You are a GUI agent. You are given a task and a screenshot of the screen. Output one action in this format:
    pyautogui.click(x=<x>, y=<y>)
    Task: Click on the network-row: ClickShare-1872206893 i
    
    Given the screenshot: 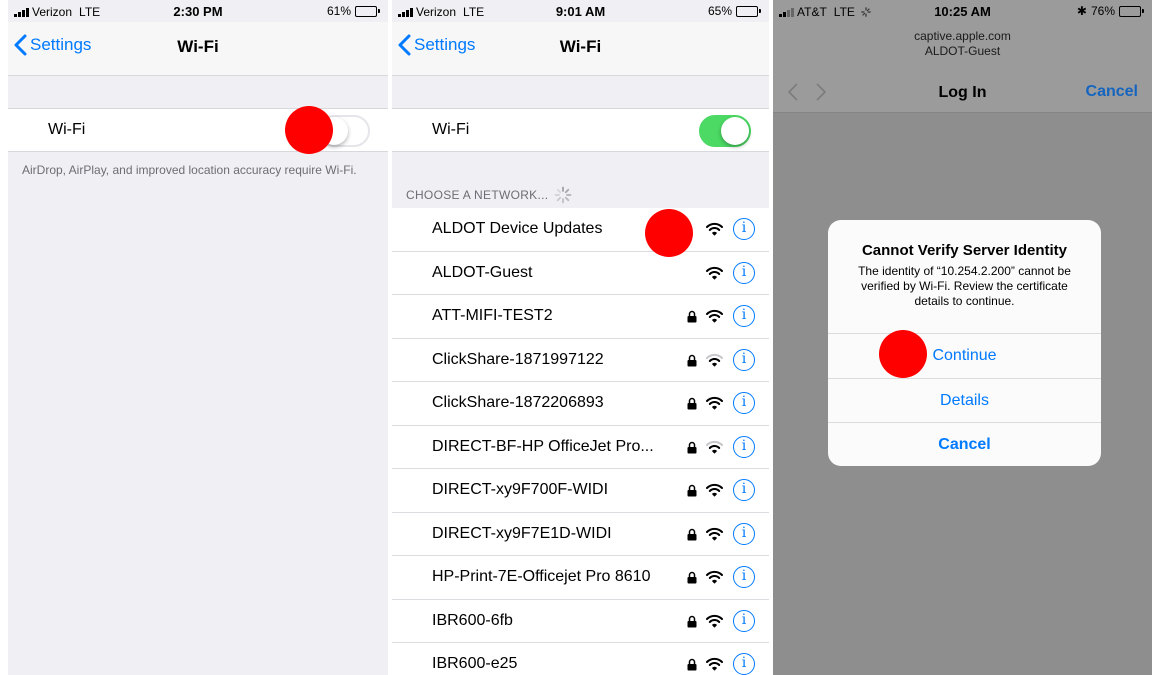 What is the action you would take?
    pyautogui.click(x=580, y=404)
    